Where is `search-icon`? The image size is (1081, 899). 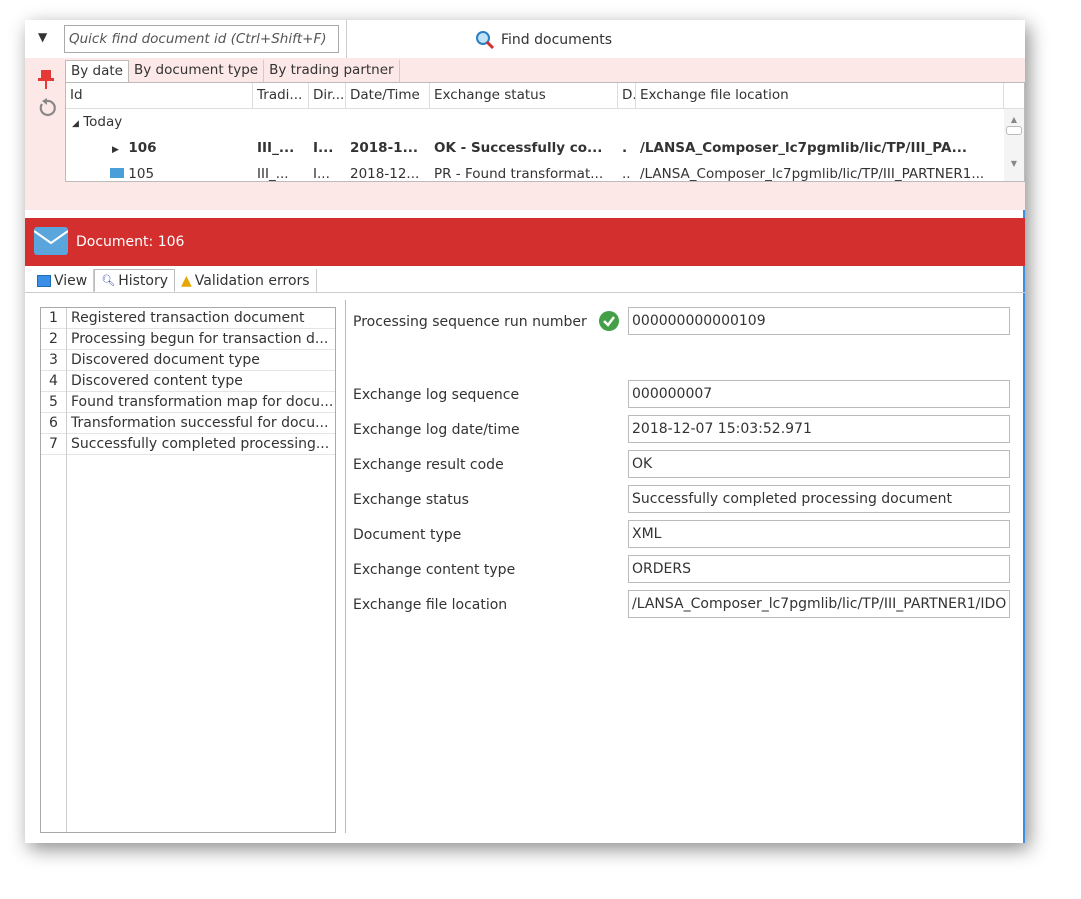
search-icon is located at coordinates (485, 40).